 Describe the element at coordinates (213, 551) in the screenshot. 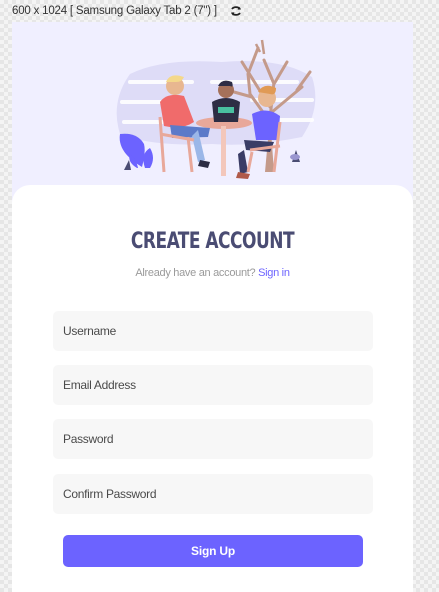

I see `signup-button: Sign Up` at that location.